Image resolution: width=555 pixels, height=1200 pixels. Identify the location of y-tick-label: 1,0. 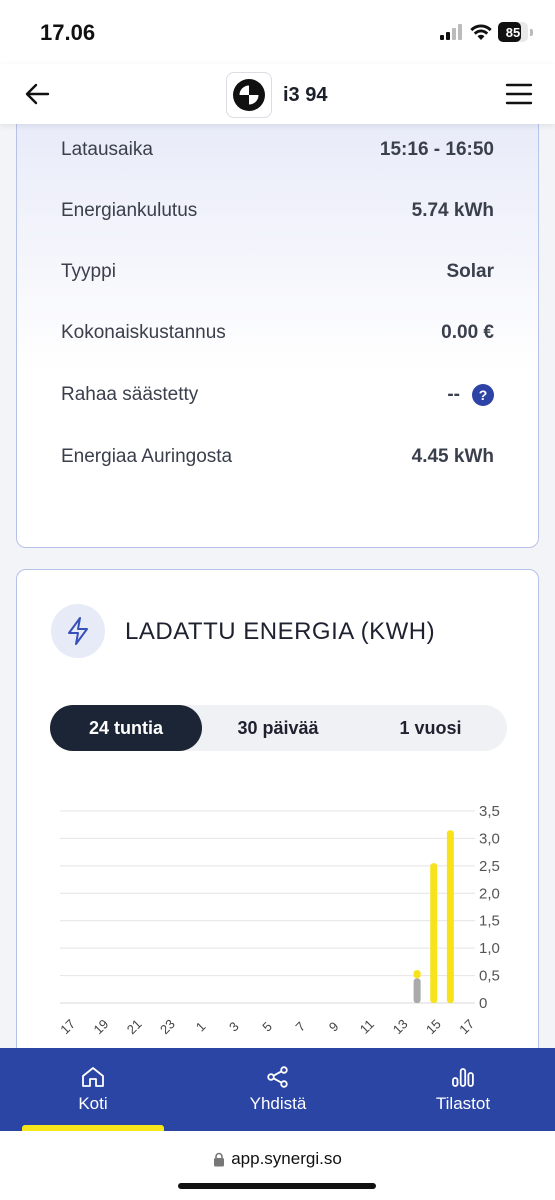
(489, 948).